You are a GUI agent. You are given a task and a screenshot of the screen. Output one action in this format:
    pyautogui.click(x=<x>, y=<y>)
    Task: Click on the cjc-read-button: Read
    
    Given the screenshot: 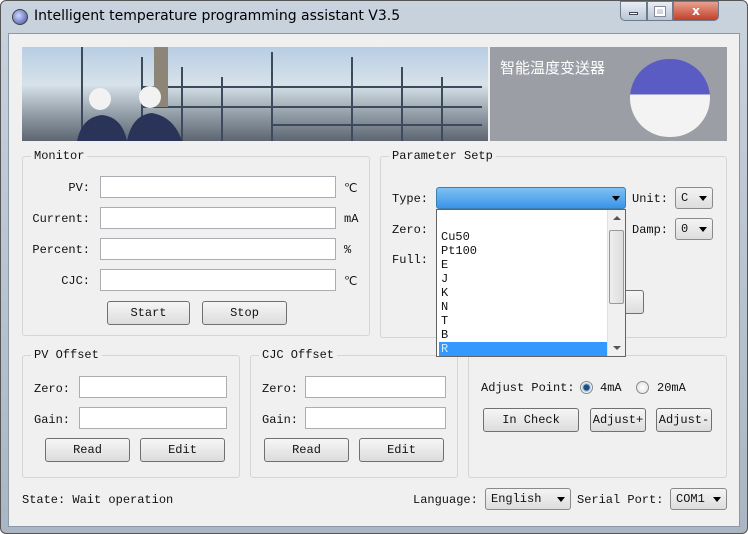 What is the action you would take?
    pyautogui.click(x=306, y=450)
    